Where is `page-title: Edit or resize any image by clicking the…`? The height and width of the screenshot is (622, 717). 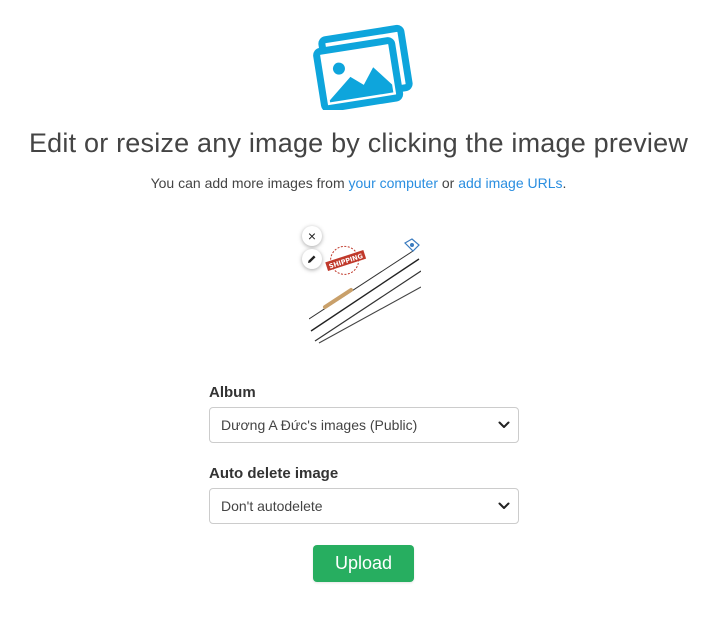 page-title: Edit or resize any image by clicking the… is located at coordinates (358, 143).